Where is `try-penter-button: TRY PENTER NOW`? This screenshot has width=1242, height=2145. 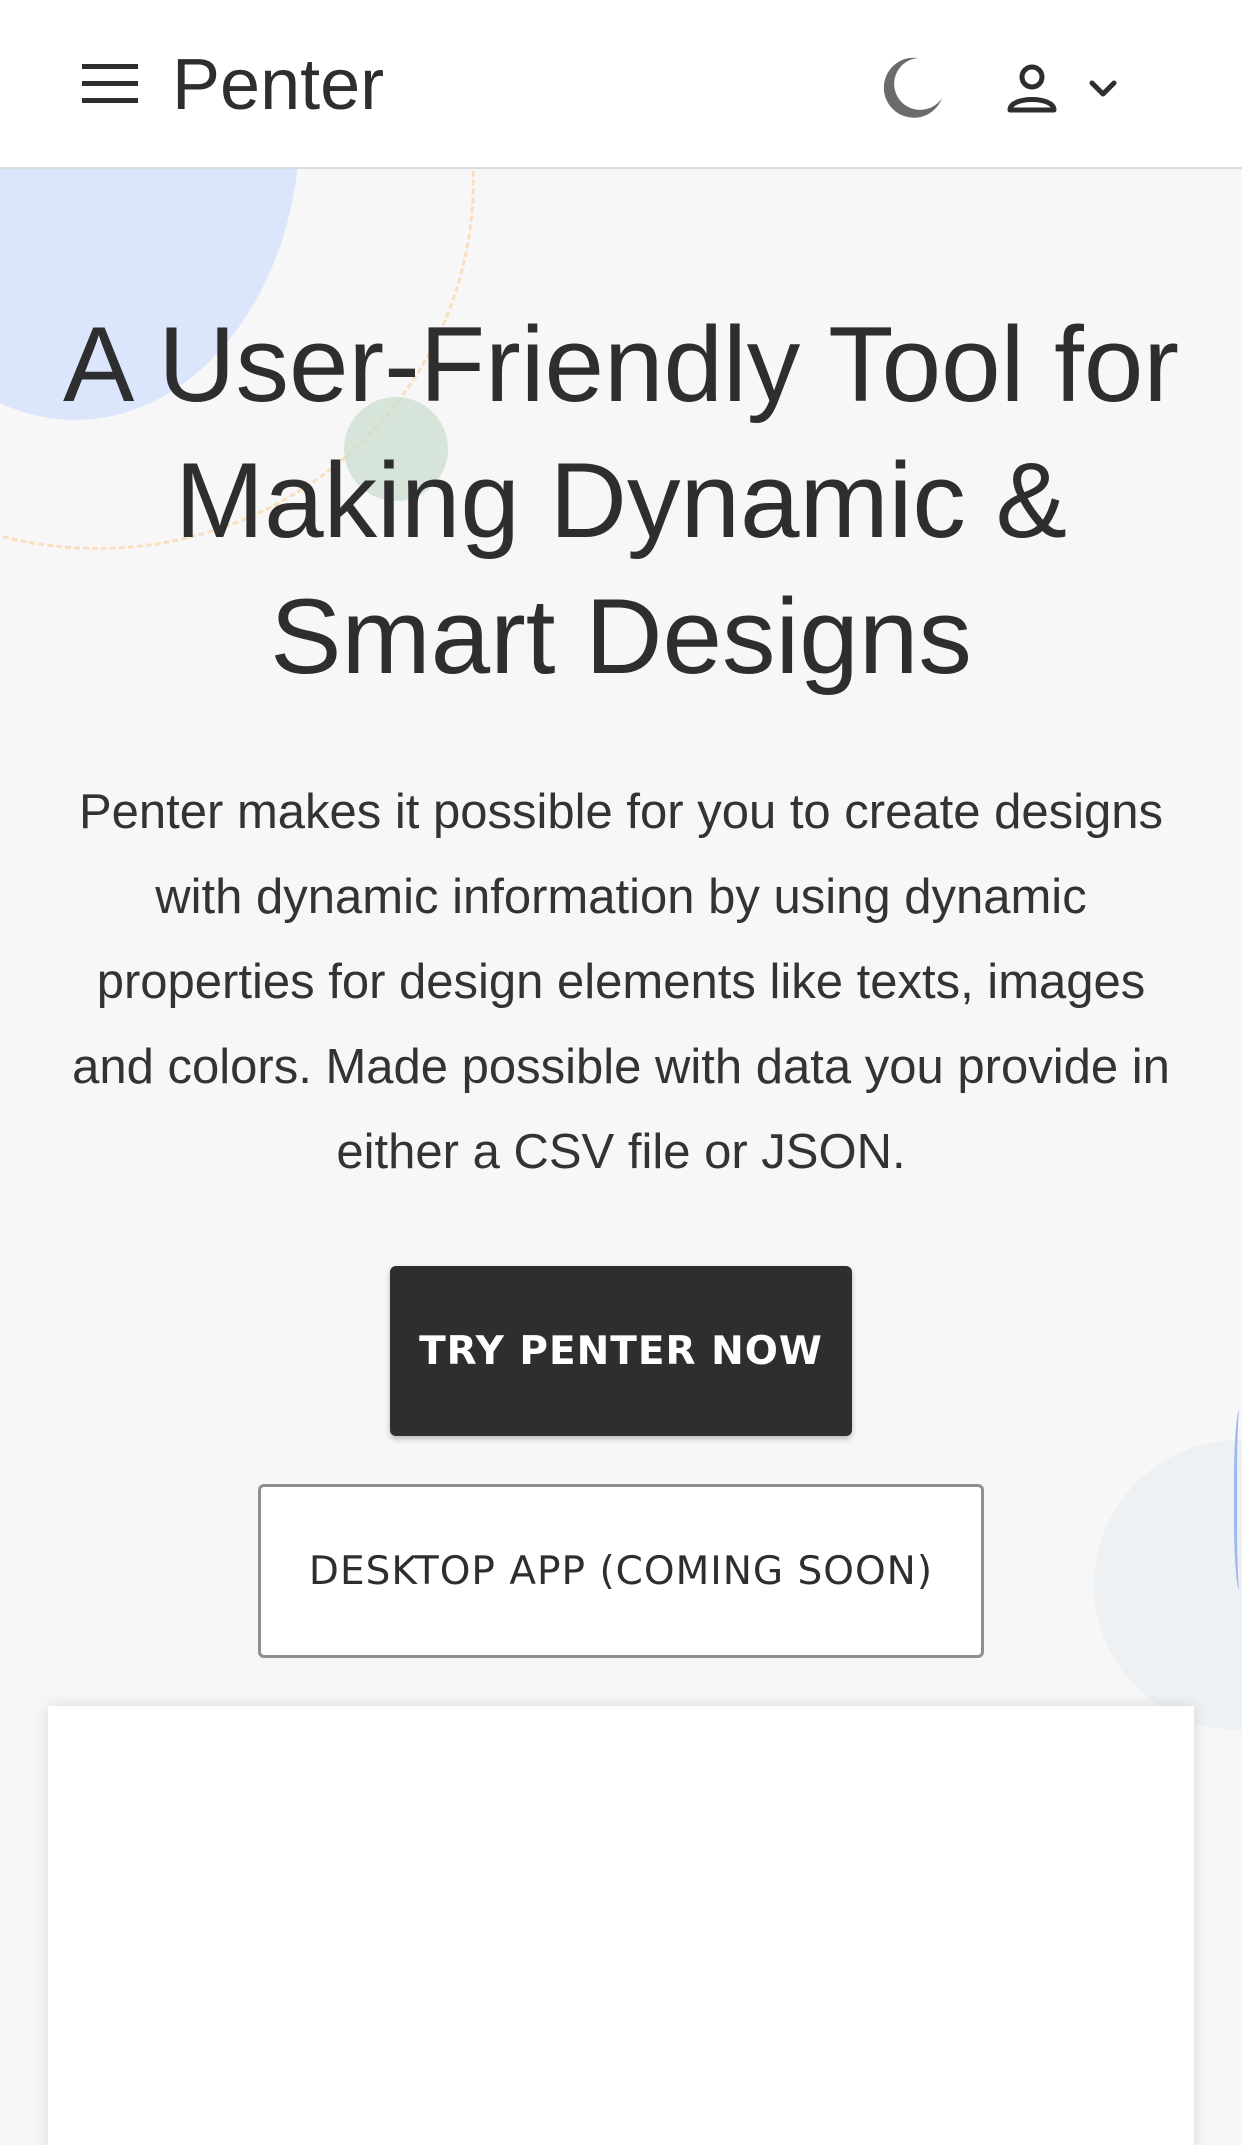
try-penter-button: TRY PENTER NOW is located at coordinates (621, 1351).